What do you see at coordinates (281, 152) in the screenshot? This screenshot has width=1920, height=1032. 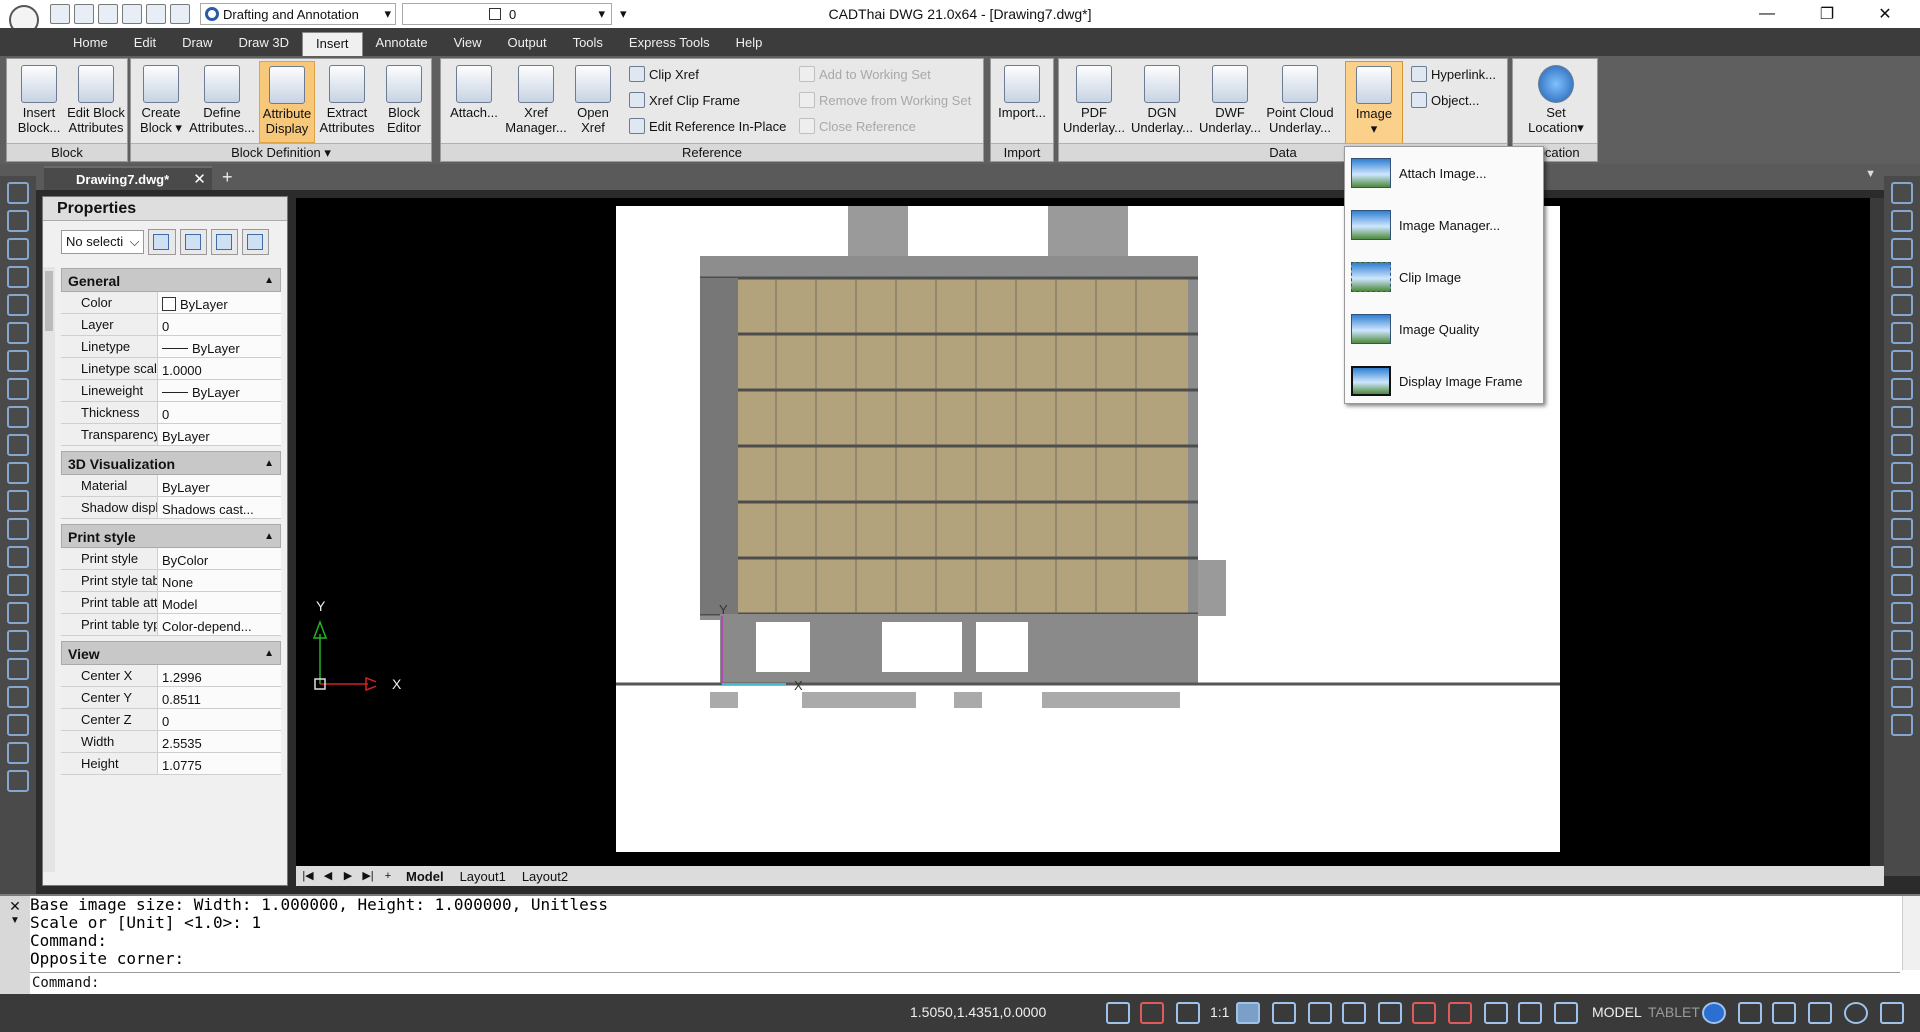 I see `panel-block-definition-title: Block Definition ▾` at bounding box center [281, 152].